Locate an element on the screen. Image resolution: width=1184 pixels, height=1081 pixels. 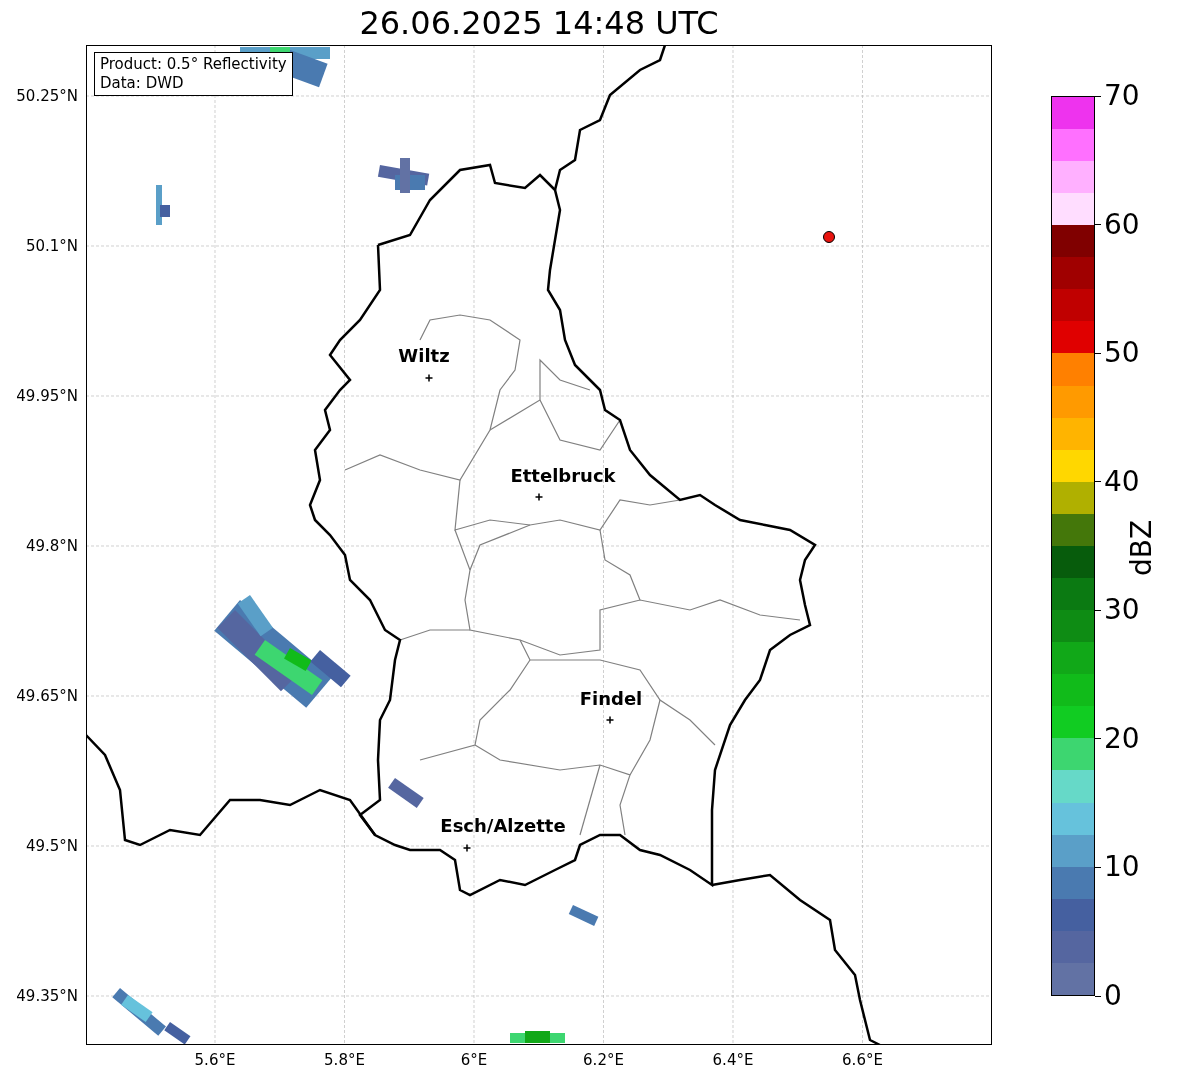
scale-label: 70 is located at coordinates (1122, 96).